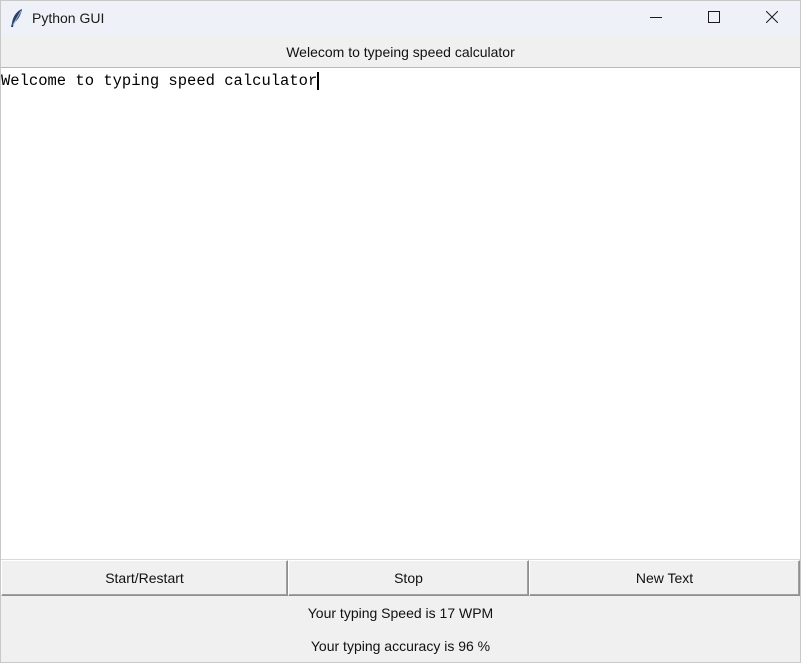 This screenshot has height=663, width=801. What do you see at coordinates (17, 18) in the screenshot?
I see `feather-icon` at bounding box center [17, 18].